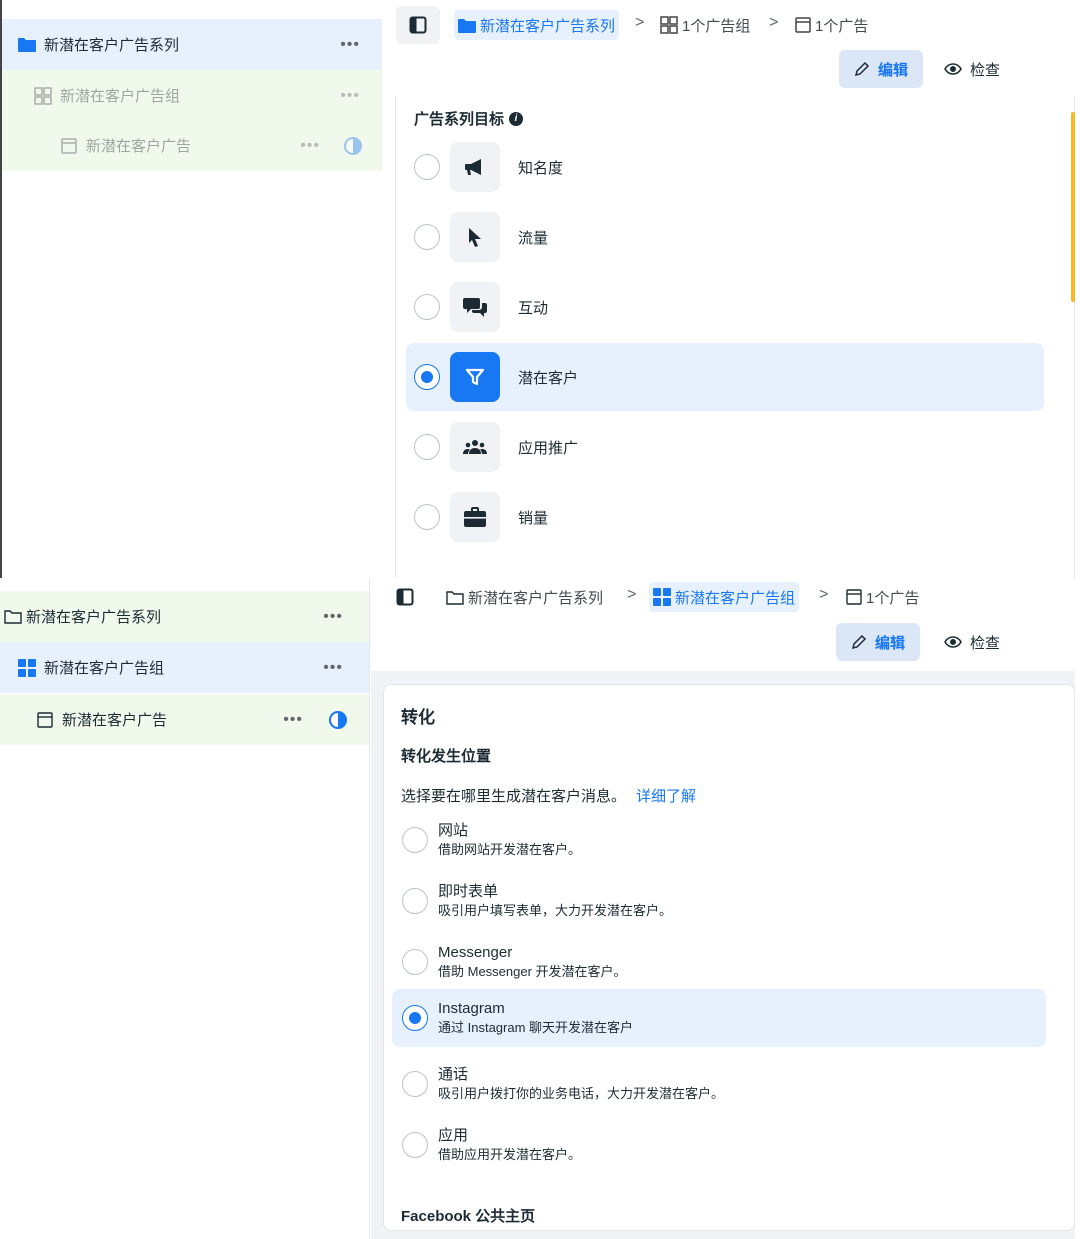 The image size is (1080, 1239). I want to click on folder-outline-icon, so click(455, 597).